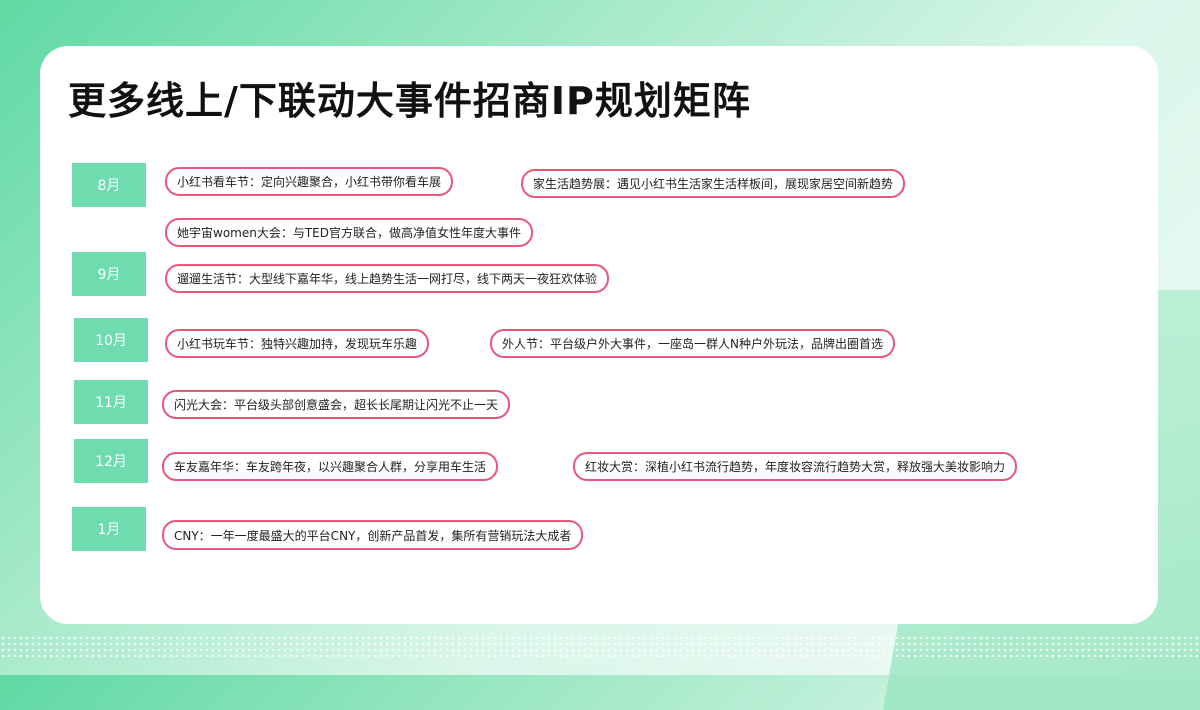 Image resolution: width=1200 pixels, height=710 pixels. Describe the element at coordinates (109, 185) in the screenshot. I see `month-aug: 8月` at that location.